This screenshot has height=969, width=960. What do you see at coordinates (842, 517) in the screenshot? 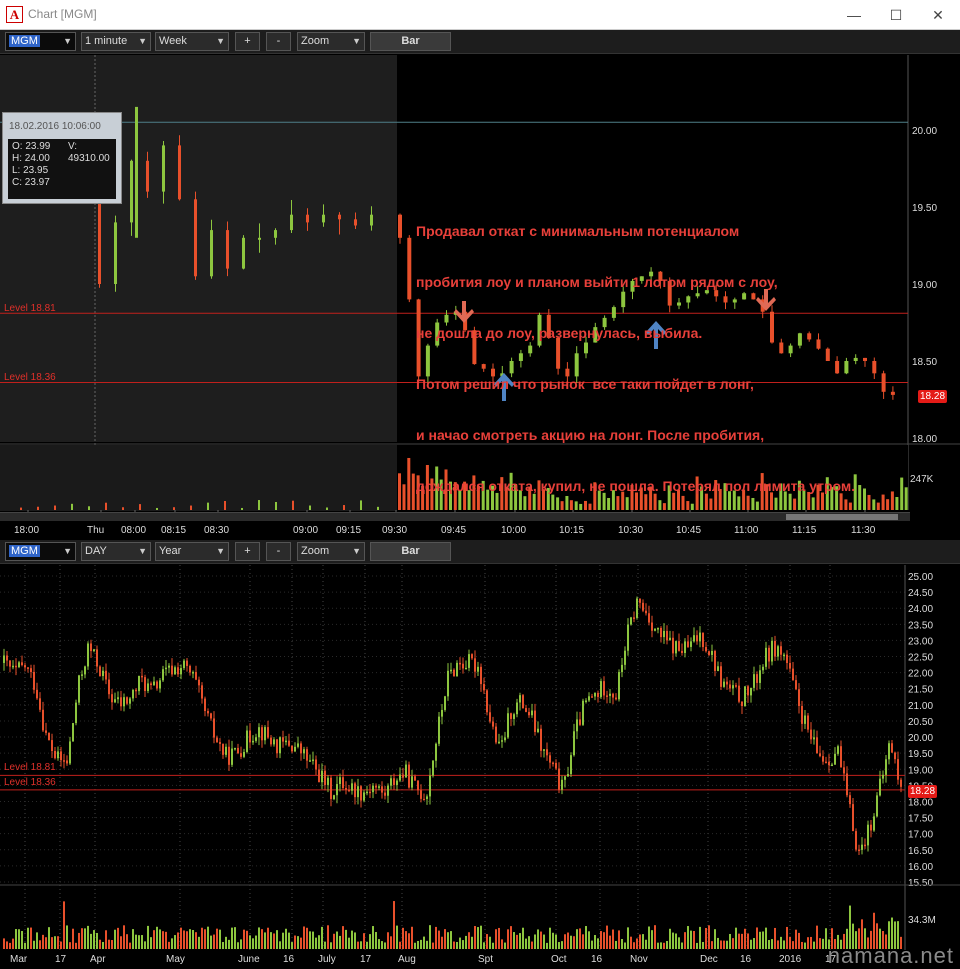
I see `scrollbar-thumb` at bounding box center [842, 517].